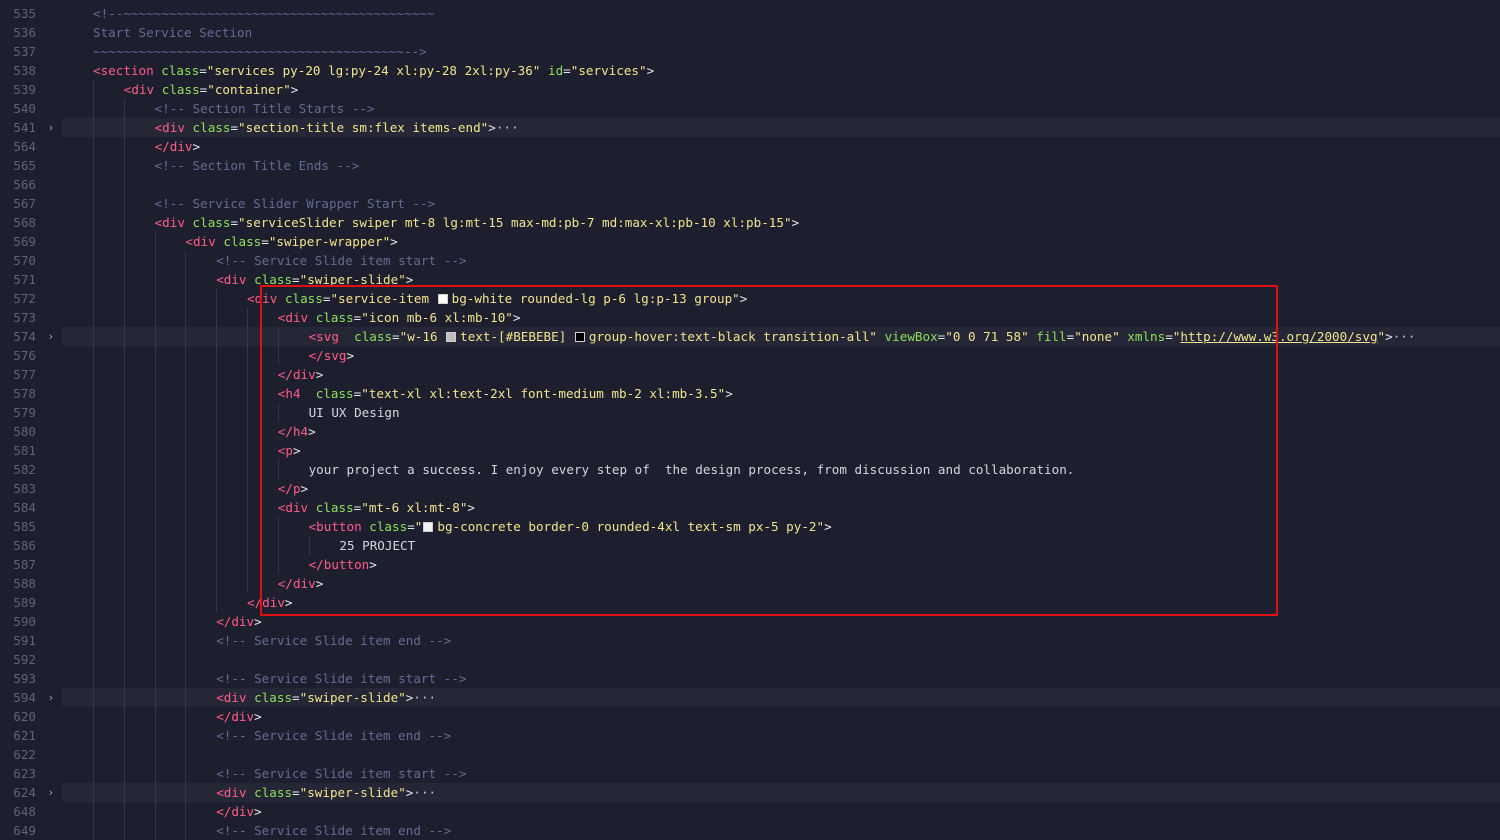  Describe the element at coordinates (172, 32) in the screenshot. I see `code-text: Start Service Section` at that location.